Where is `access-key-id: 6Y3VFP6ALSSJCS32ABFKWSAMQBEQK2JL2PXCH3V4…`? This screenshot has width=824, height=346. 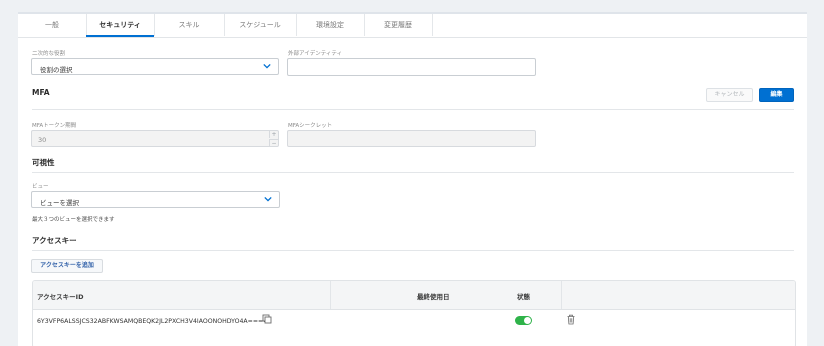 access-key-id: 6Y3VFP6ALSSJCS32ABFKWSAMQBEQK2JL2PXCH3V4… is located at coordinates (153, 321).